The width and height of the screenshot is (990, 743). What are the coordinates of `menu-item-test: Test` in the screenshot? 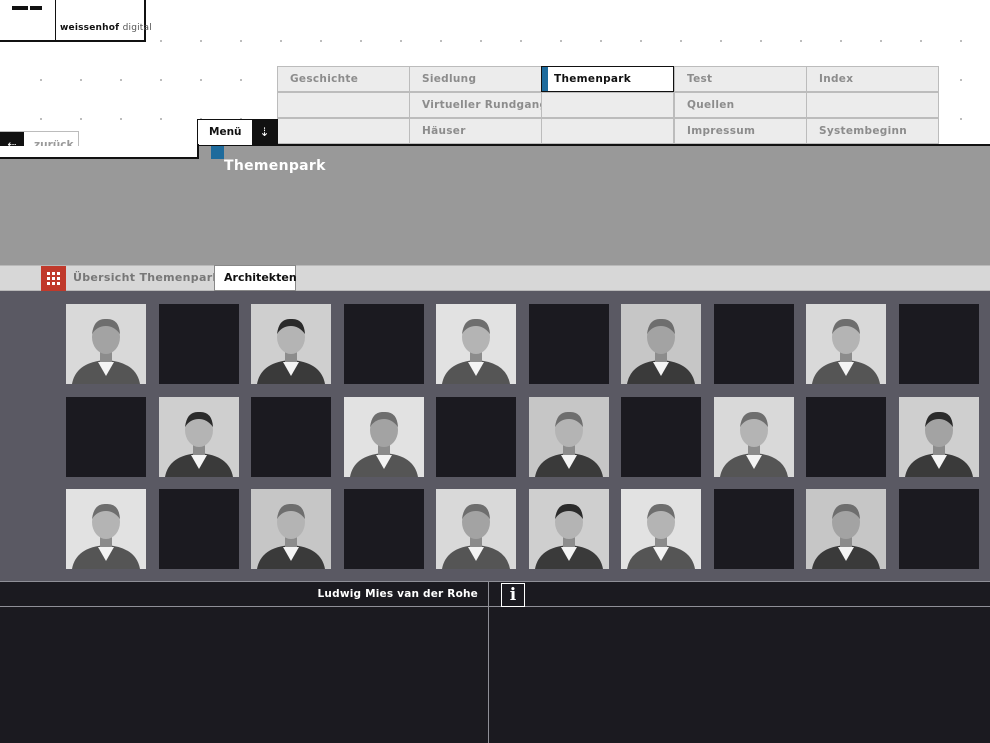 It's located at (740, 79).